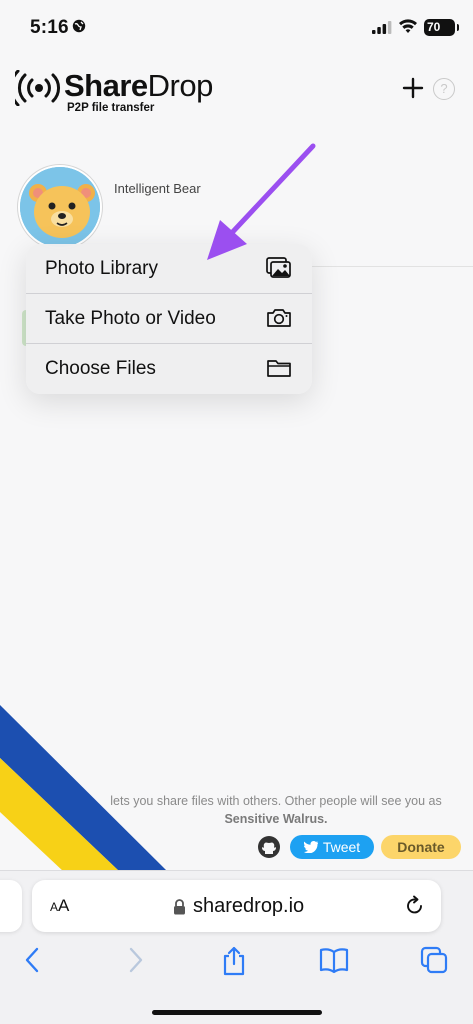 This screenshot has width=473, height=1024. What do you see at coordinates (79, 26) in the screenshot?
I see `location-globe-icon` at bounding box center [79, 26].